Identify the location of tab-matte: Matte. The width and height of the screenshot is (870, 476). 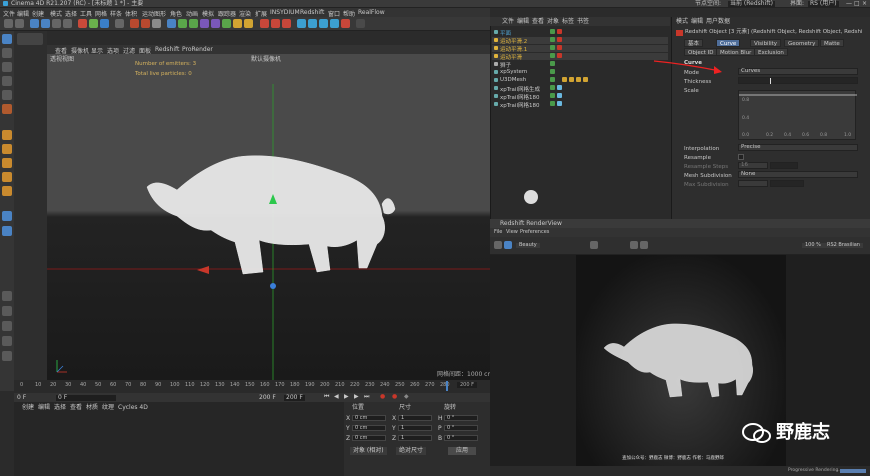
(832, 43).